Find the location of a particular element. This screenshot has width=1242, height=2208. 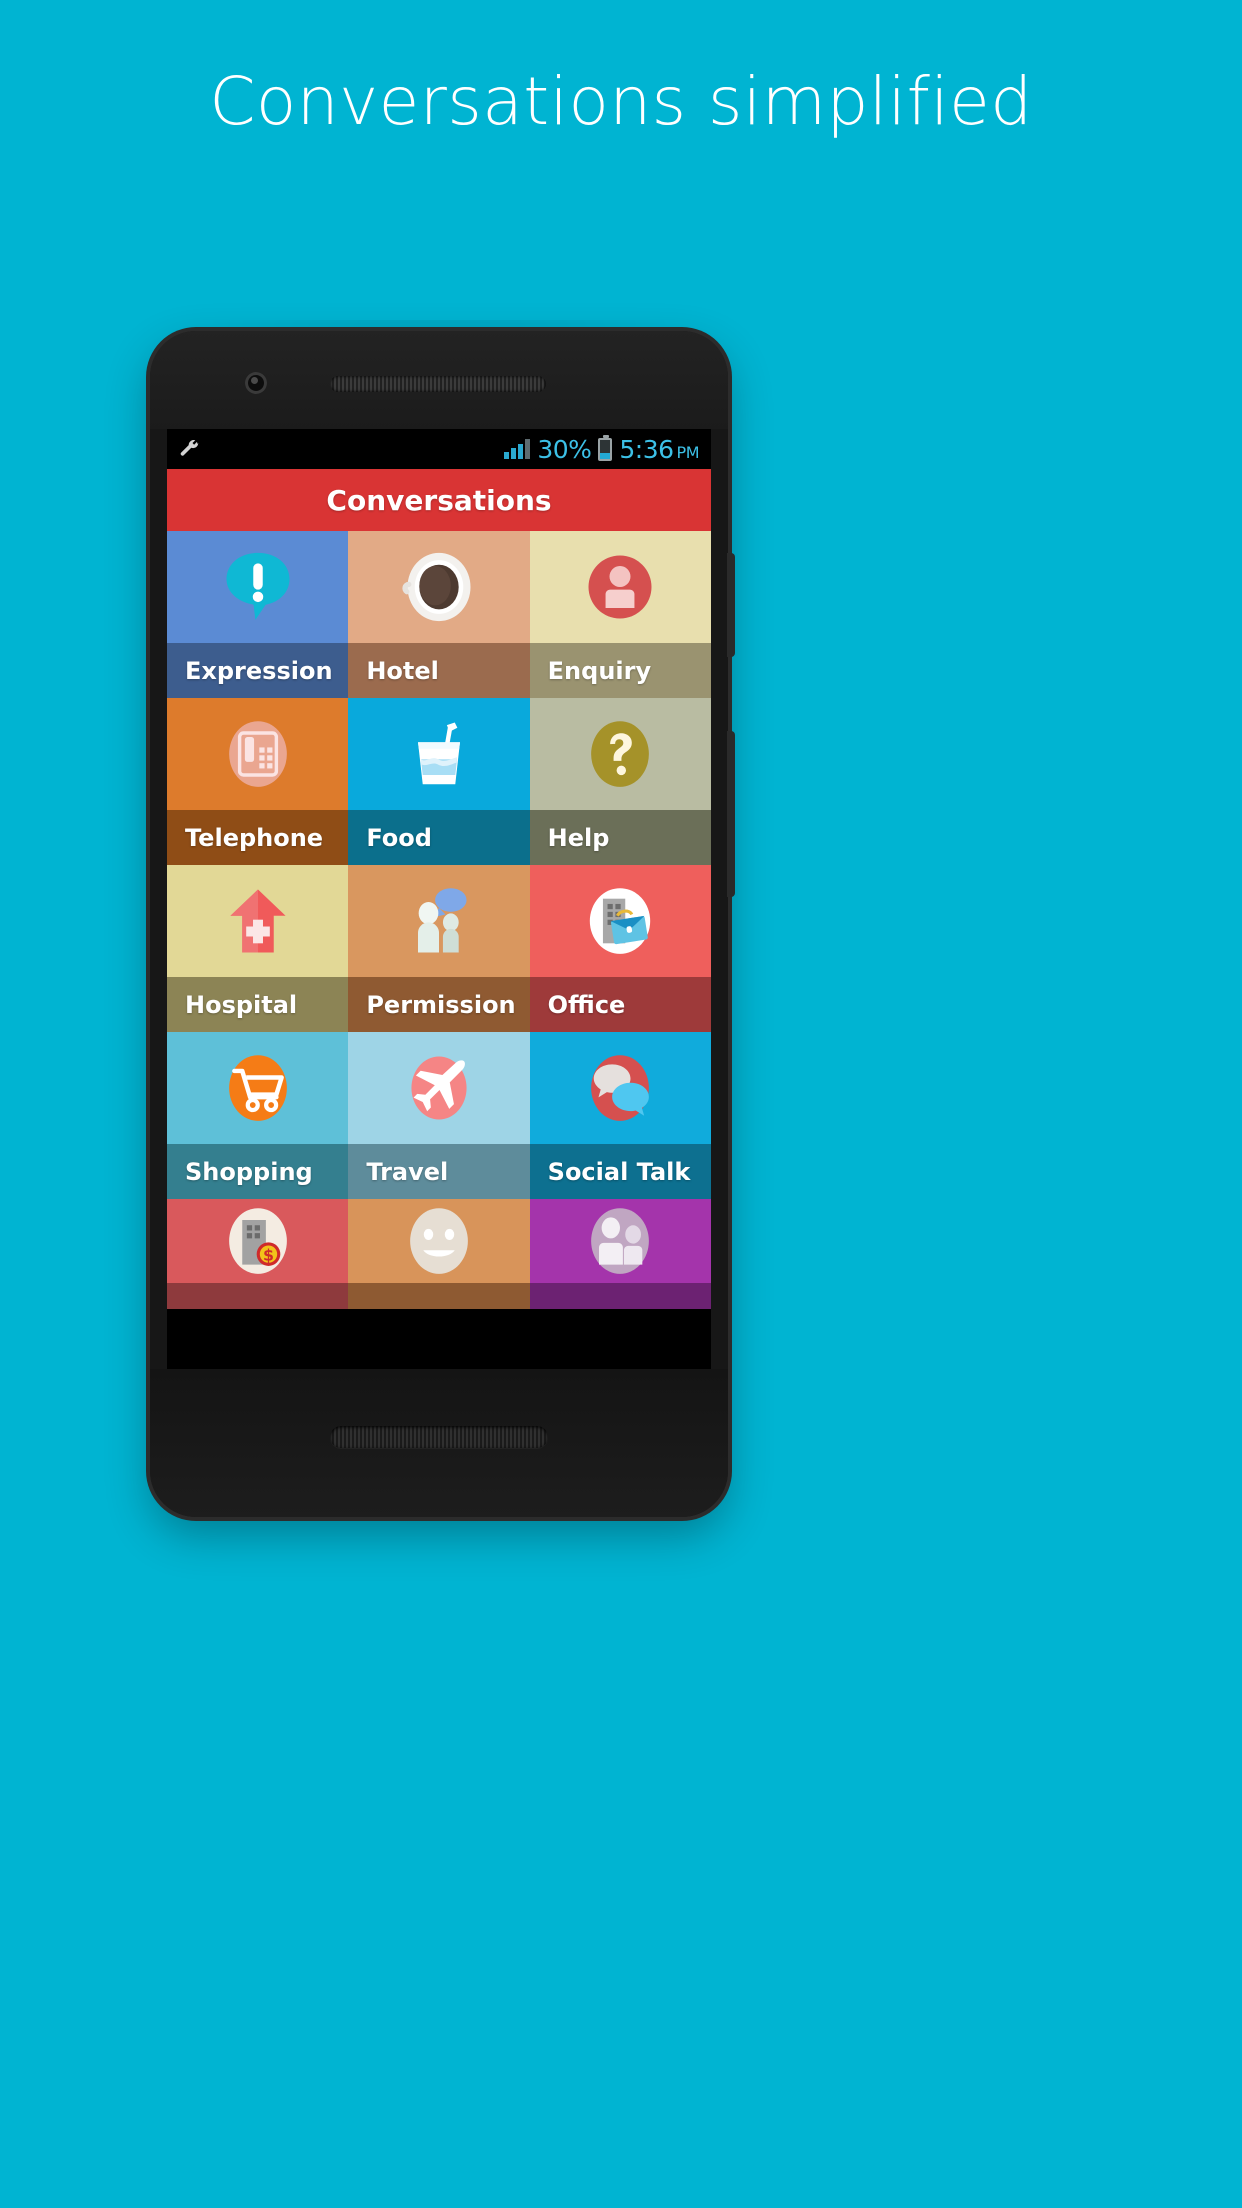

question-mark-icon is located at coordinates (620, 754).